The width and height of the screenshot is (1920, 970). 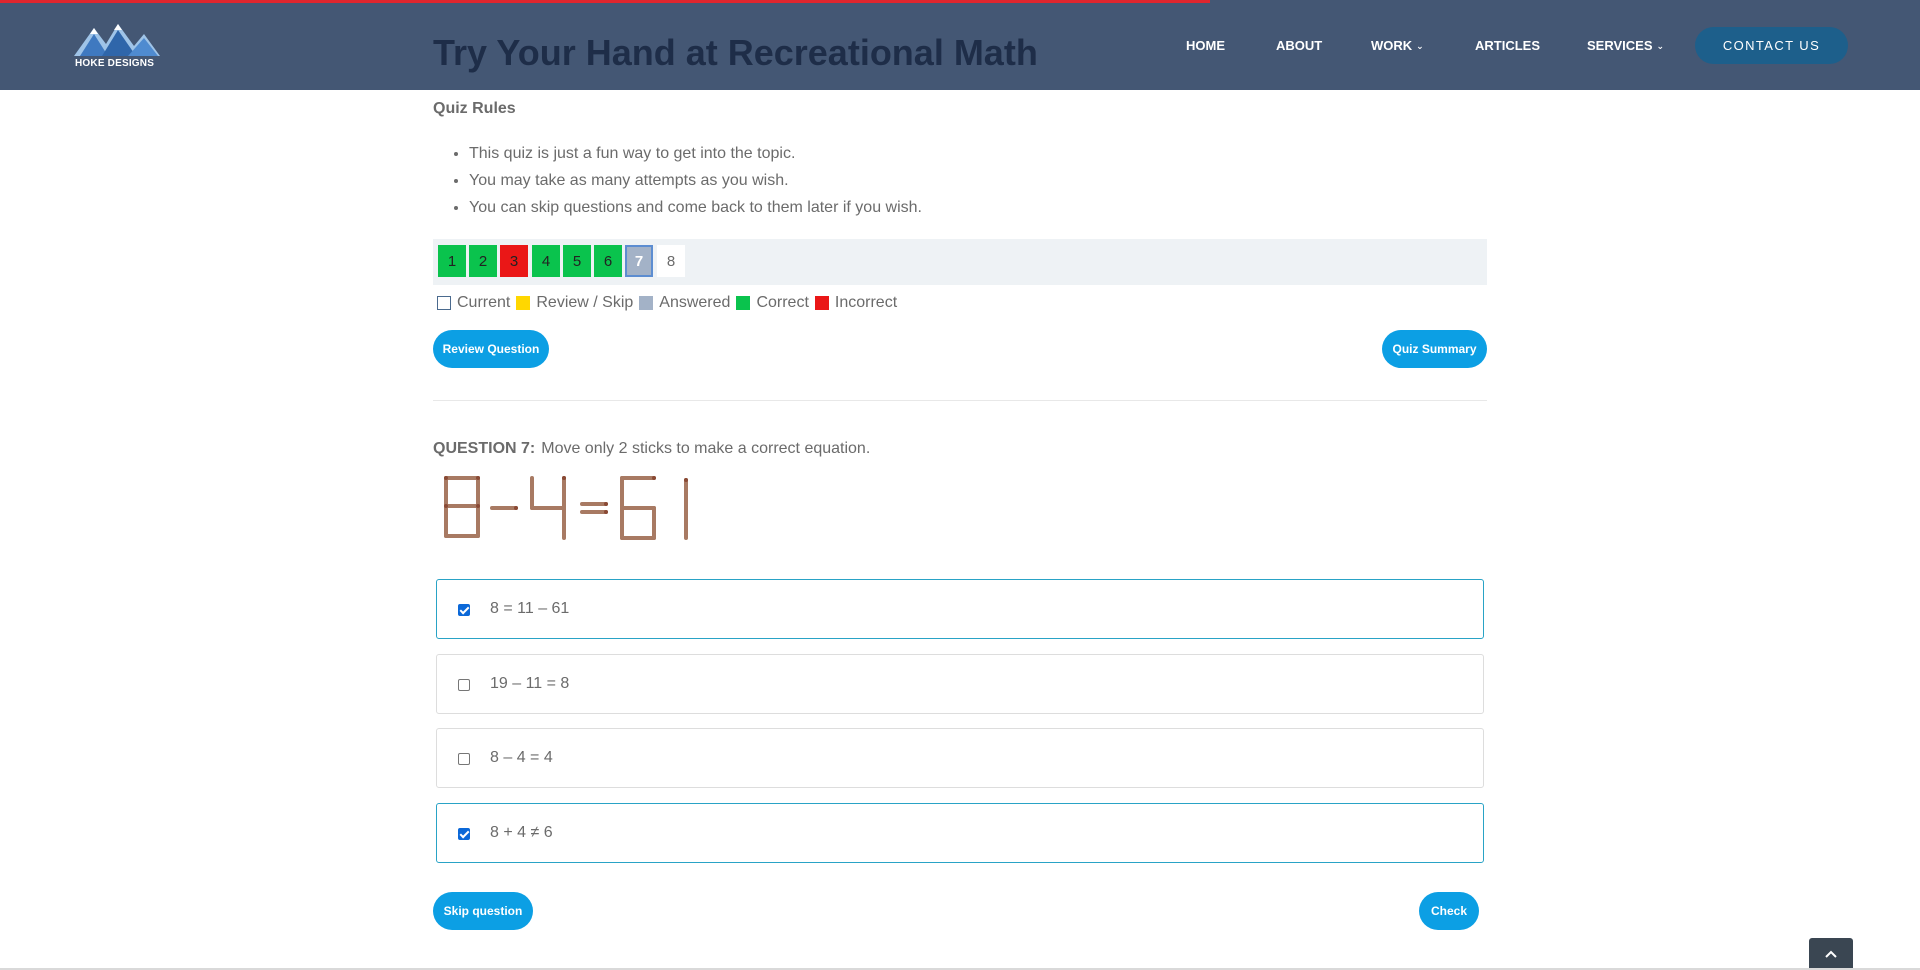 What do you see at coordinates (484, 302) in the screenshot?
I see `legend-label-current: Current` at bounding box center [484, 302].